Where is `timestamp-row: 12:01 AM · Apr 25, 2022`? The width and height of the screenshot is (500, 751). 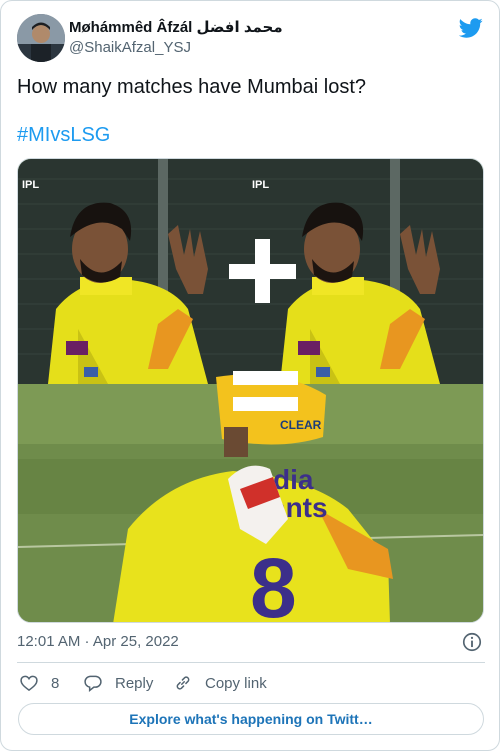 timestamp-row: 12:01 AM · Apr 25, 2022 is located at coordinates (251, 642).